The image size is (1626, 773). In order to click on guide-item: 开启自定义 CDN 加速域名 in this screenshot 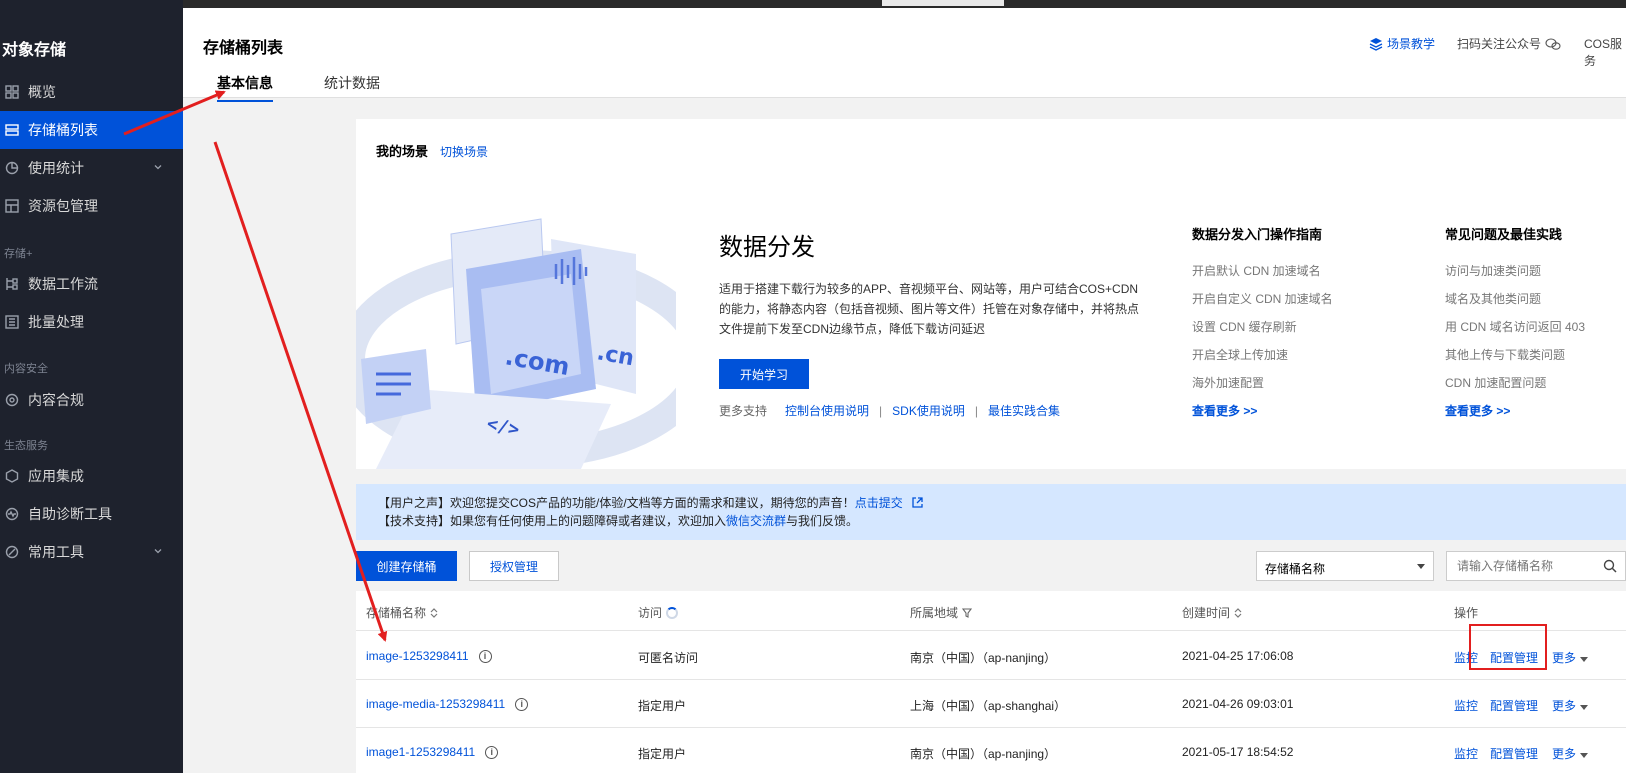, I will do `click(1262, 299)`.